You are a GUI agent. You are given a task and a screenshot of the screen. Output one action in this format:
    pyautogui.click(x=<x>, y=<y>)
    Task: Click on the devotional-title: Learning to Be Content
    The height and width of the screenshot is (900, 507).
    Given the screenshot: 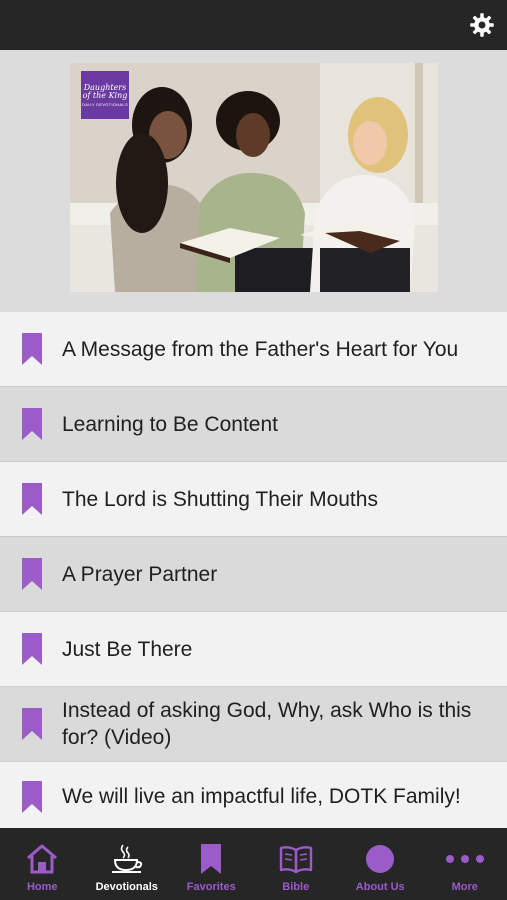 What is the action you would take?
    pyautogui.click(x=170, y=424)
    